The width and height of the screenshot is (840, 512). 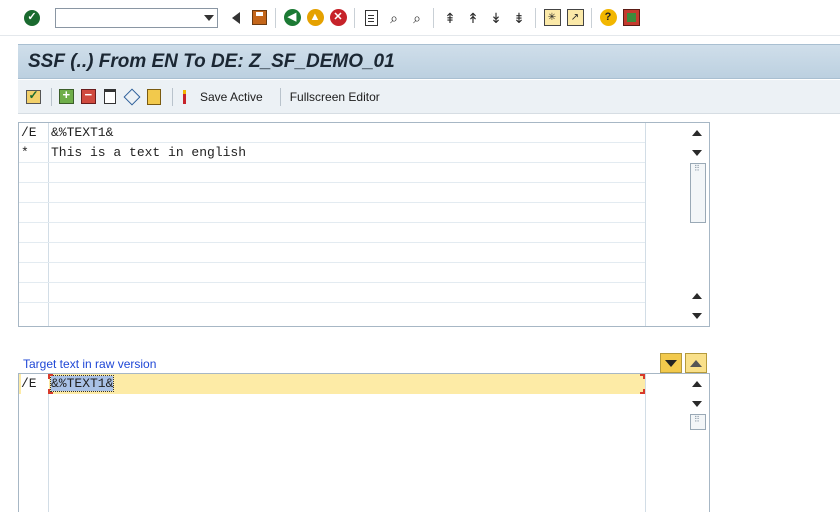 I want to click on new-session-icon: ✳, so click(x=552, y=18).